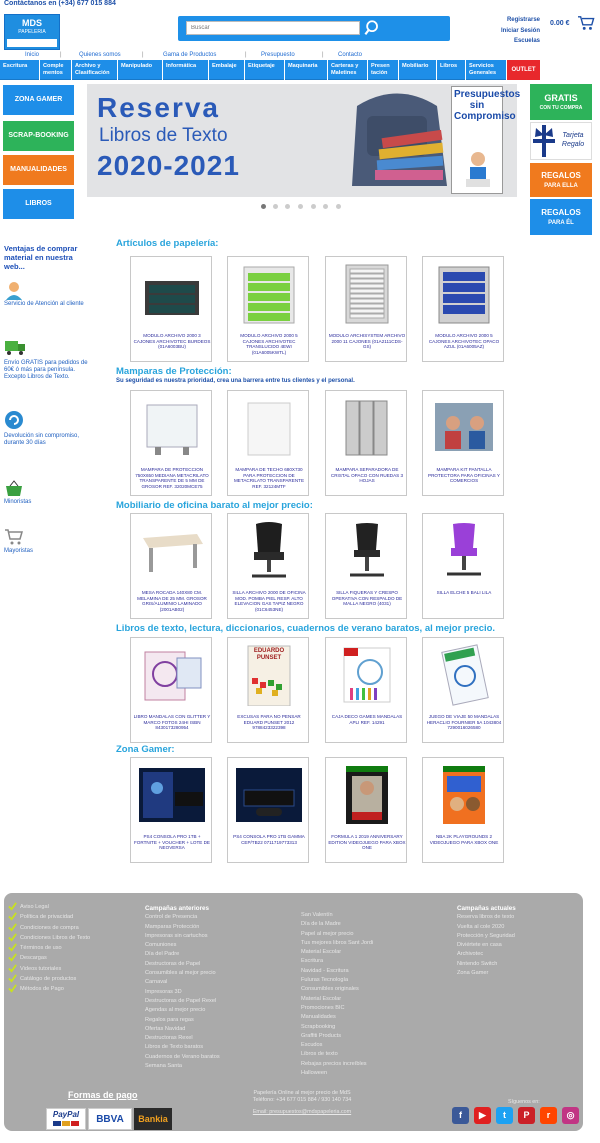 This screenshot has width=600, height=1143. Describe the element at coordinates (486, 70) in the screenshot. I see `category-servicios: Servicios Generales` at that location.